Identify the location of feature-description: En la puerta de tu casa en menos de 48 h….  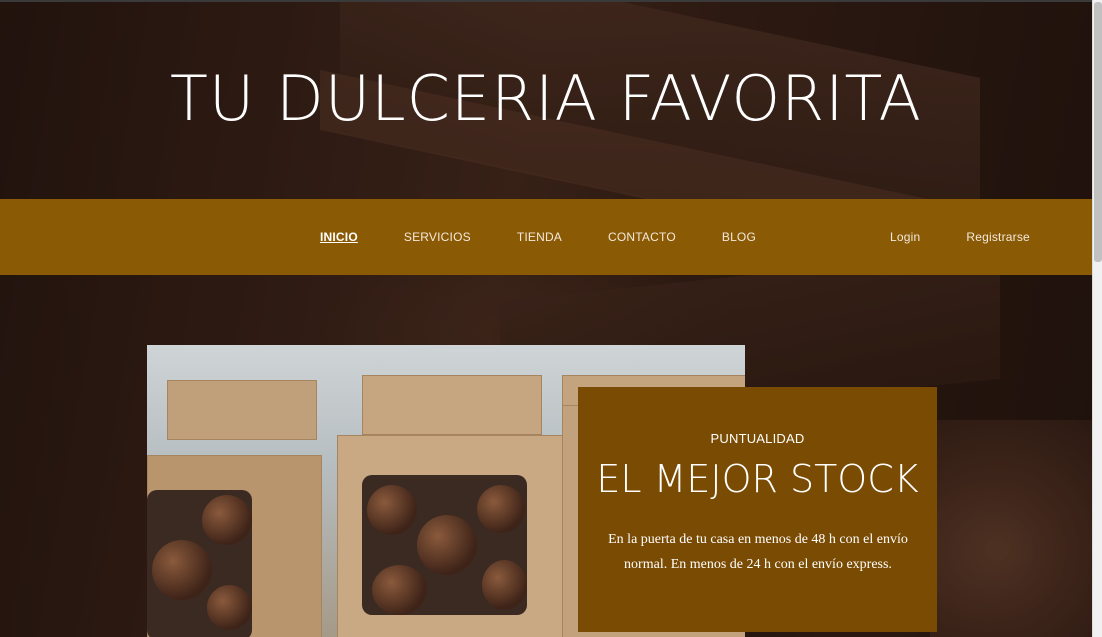
(758, 552).